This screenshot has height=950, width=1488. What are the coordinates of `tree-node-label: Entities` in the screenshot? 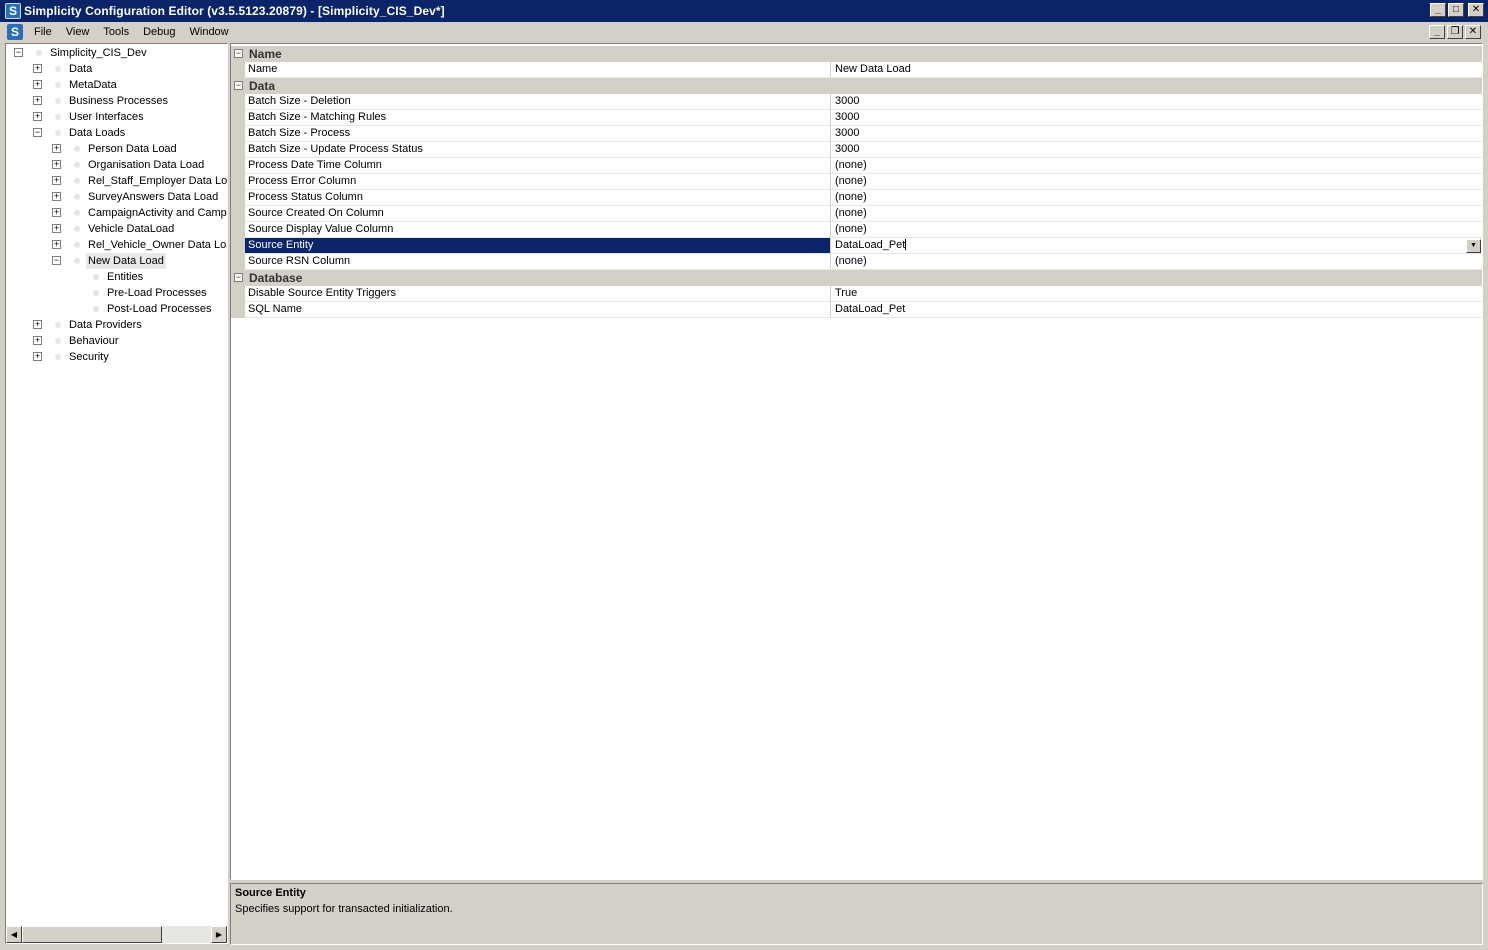 It's located at (125, 277).